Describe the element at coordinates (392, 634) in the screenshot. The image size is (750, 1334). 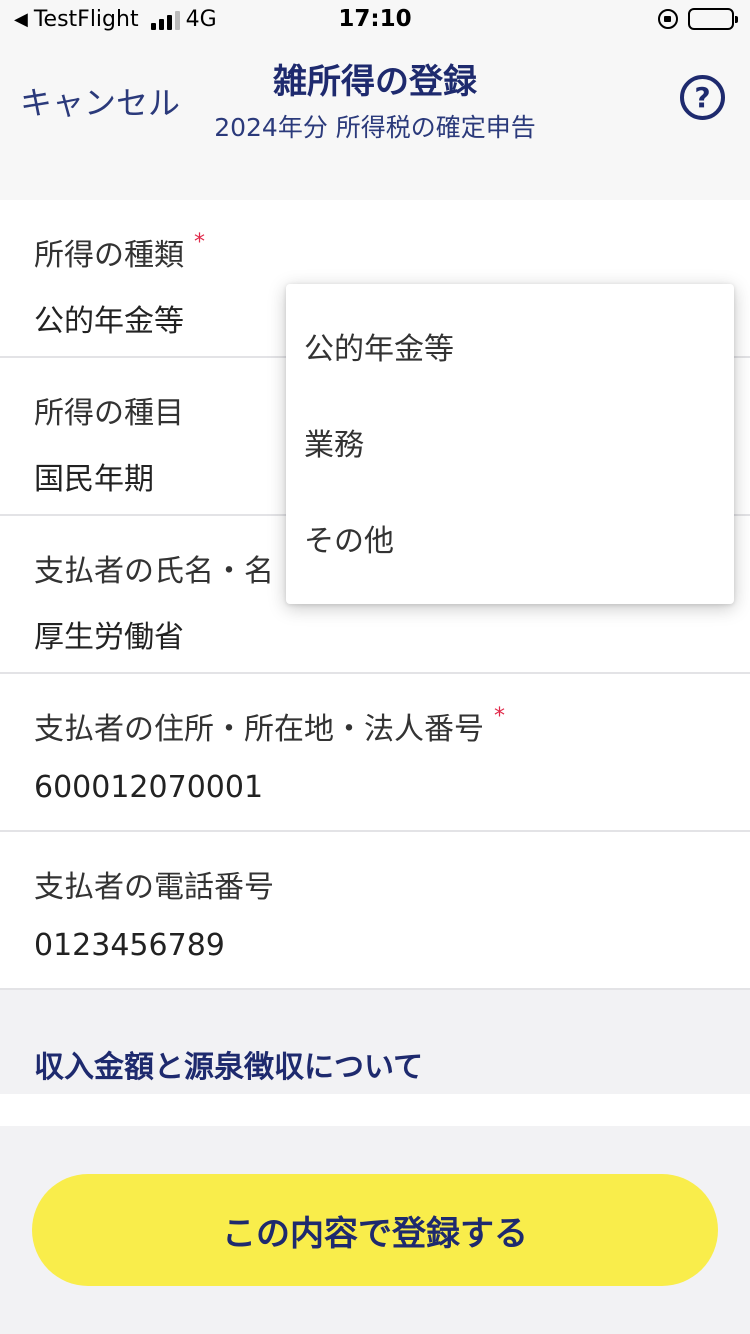
I see `payer-name-input: 厚生労働省` at that location.